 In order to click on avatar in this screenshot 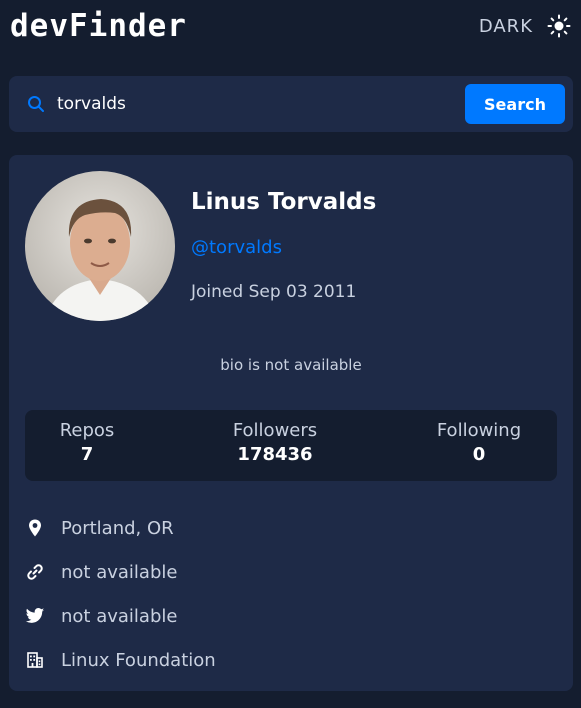, I will do `click(100, 246)`.